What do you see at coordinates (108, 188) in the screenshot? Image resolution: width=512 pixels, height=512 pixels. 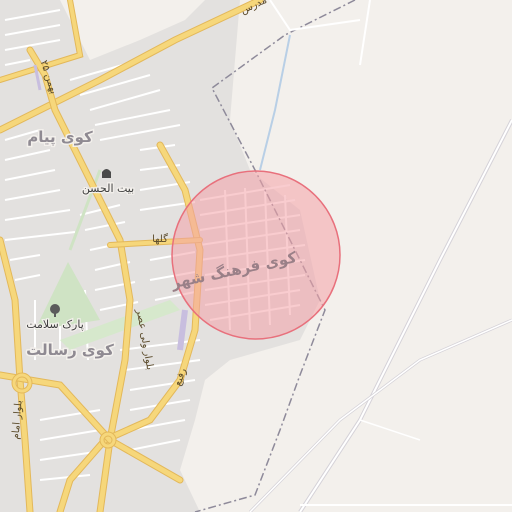 I see `poi-label-beit-al-hassan: بیت الحسن` at bounding box center [108, 188].